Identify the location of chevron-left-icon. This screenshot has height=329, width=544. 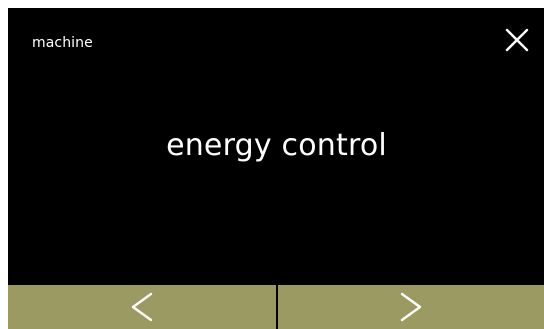
(141, 307).